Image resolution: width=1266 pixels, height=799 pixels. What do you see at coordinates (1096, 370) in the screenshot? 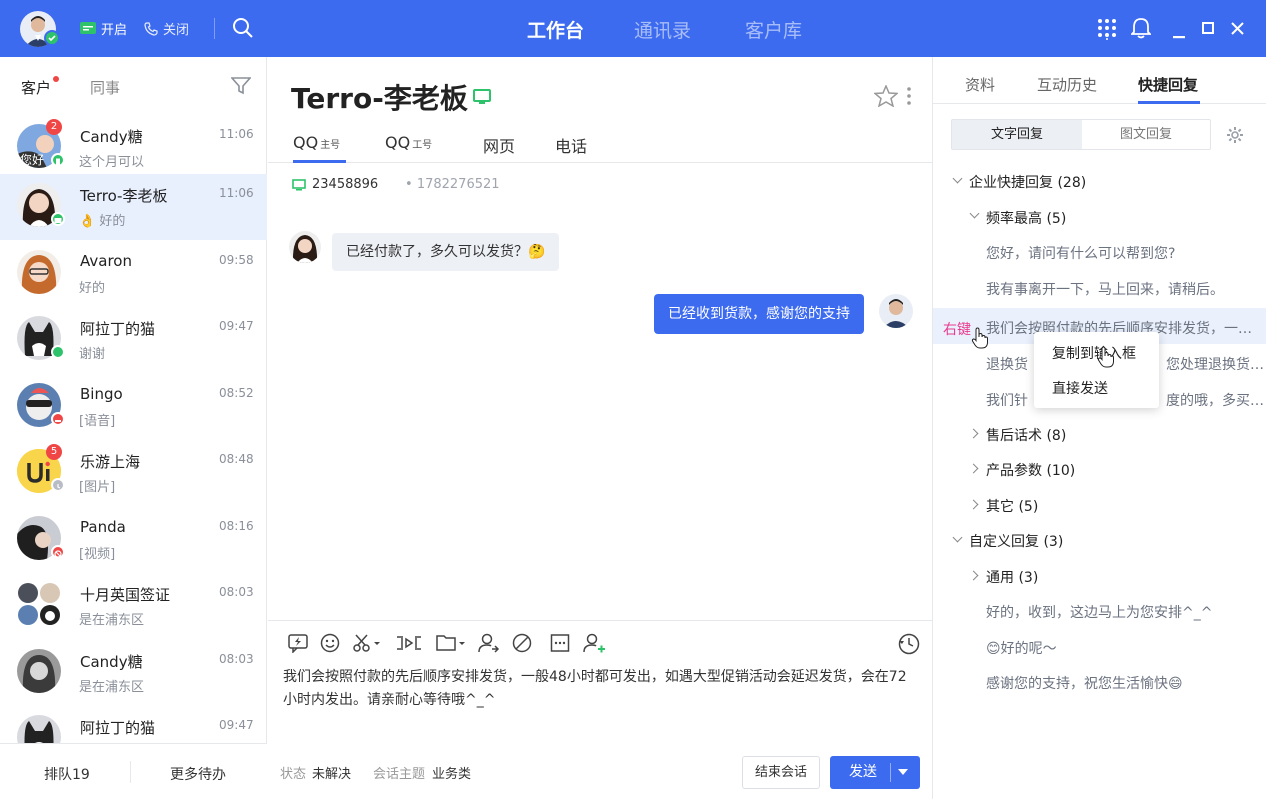
I see `context-menu: 复制到输入框 直接发送` at bounding box center [1096, 370].